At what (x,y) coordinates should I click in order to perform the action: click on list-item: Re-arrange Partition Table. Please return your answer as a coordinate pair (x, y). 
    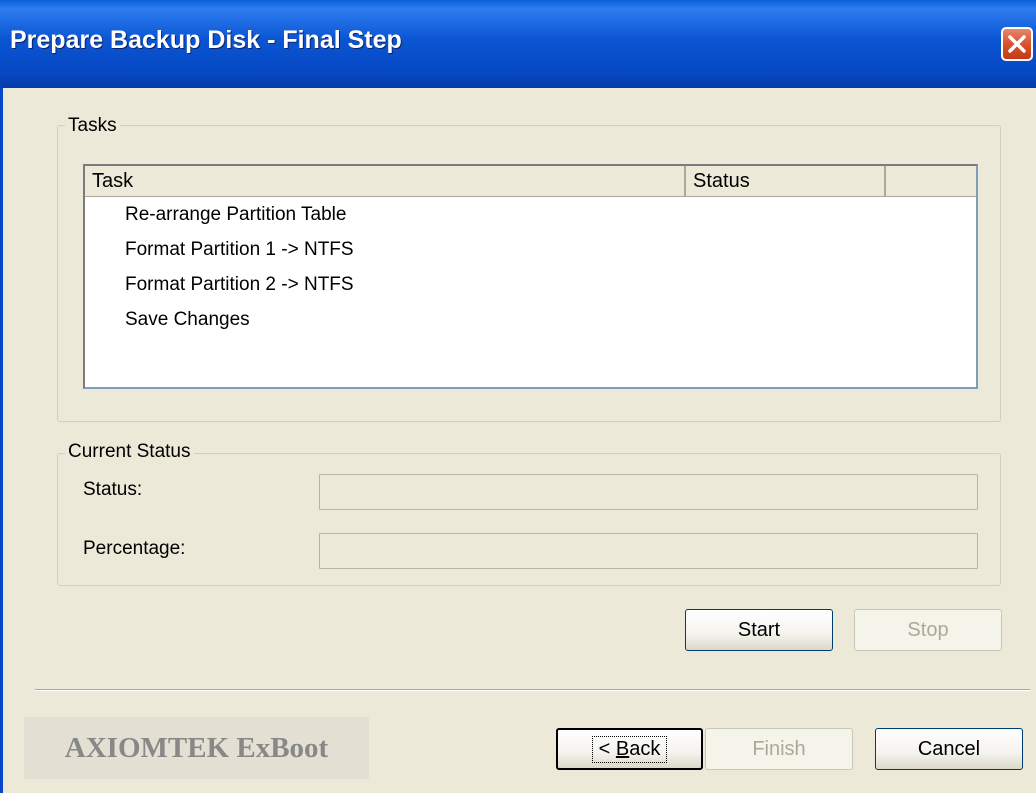
    Looking at the image, I should click on (235, 215).